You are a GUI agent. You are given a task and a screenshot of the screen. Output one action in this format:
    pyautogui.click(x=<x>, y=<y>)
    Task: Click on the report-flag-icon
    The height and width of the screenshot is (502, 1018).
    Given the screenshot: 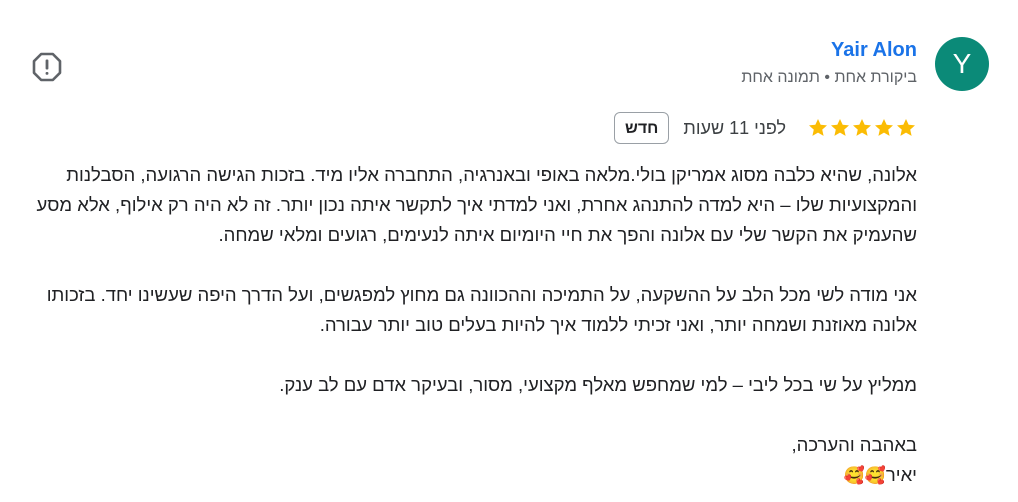 What is the action you would take?
    pyautogui.click(x=47, y=67)
    